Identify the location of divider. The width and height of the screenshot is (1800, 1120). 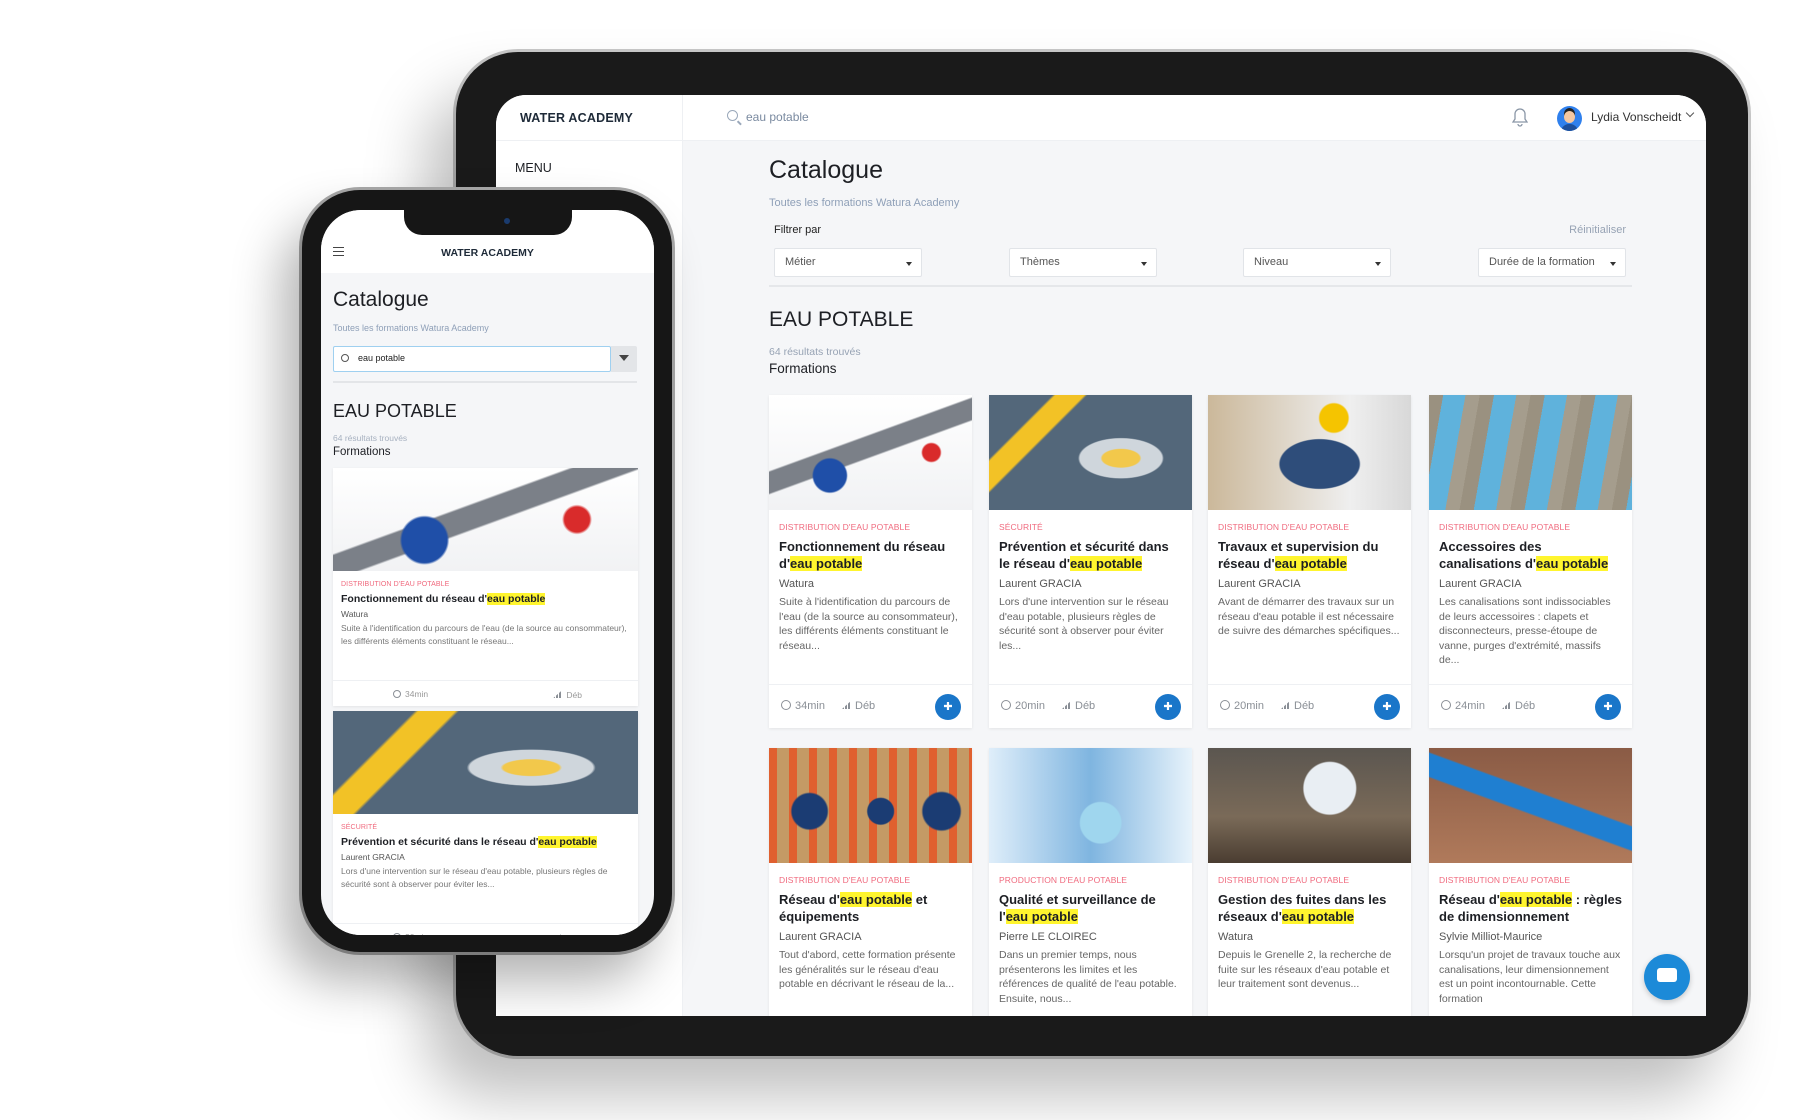
(485, 382).